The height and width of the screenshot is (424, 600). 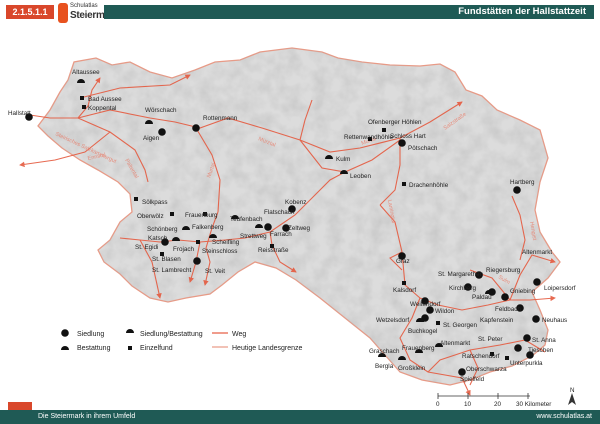 I want to click on legend-siedlung-bestattung-icon, so click(x=130, y=331).